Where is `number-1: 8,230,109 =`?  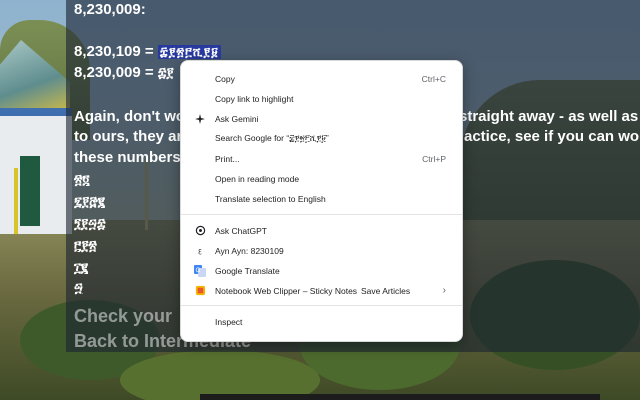
number-1: 8,230,109 = is located at coordinates (114, 51).